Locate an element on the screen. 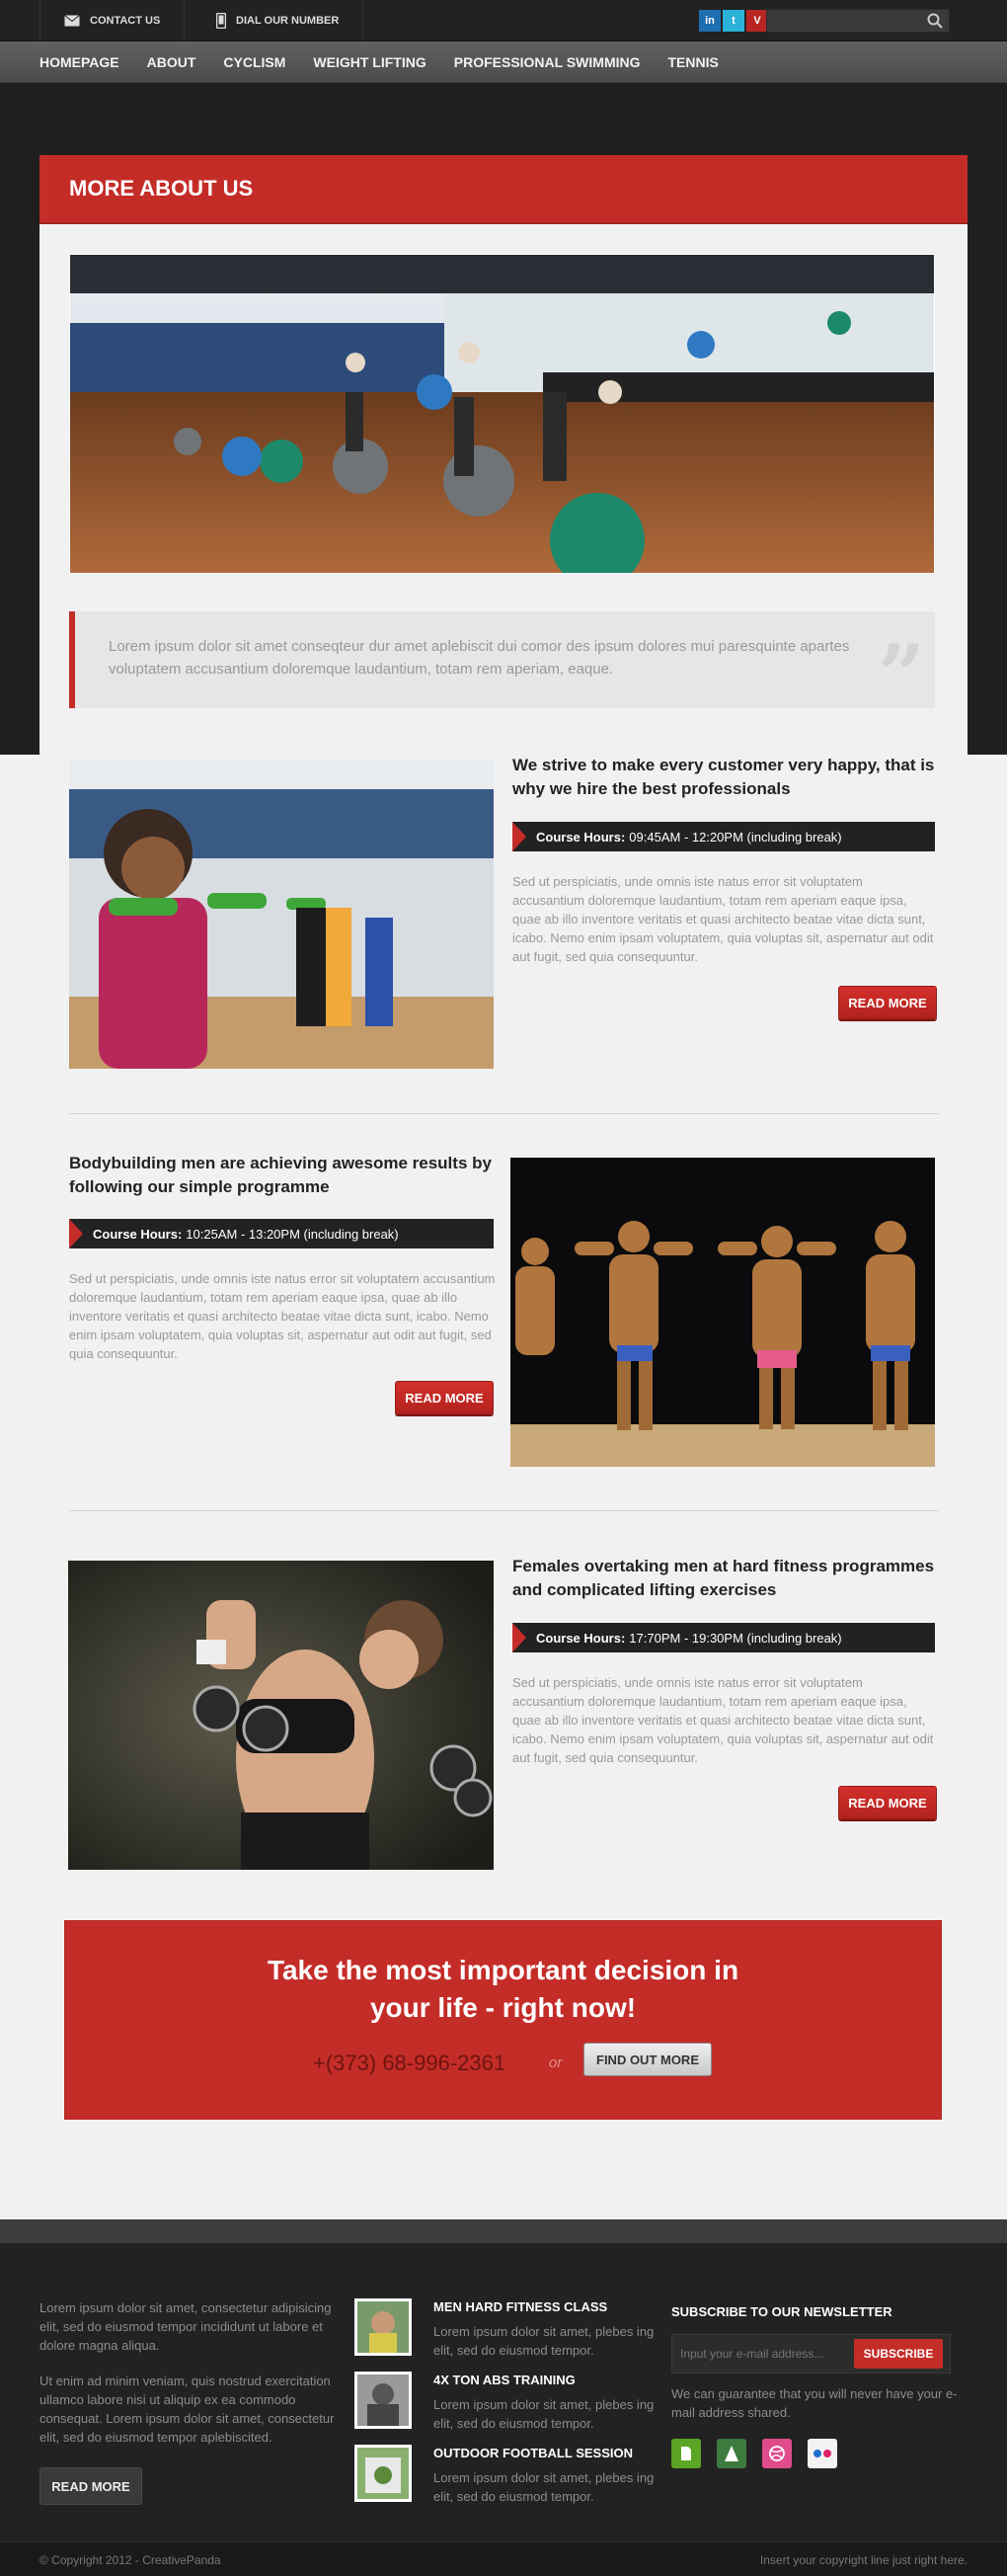  twitter-icon: t is located at coordinates (733, 21).